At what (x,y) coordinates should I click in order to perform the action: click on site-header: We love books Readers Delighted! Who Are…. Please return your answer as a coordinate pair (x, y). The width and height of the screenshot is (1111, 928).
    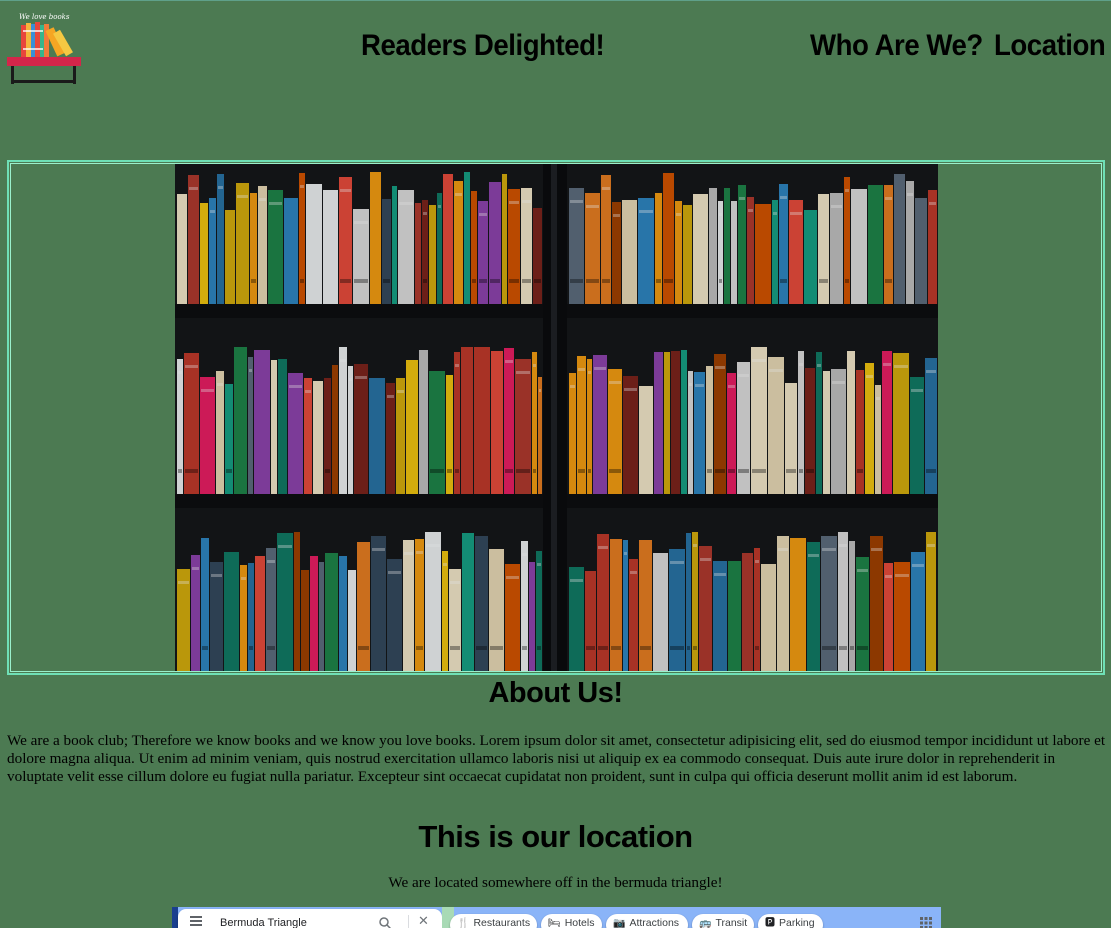
    Looking at the image, I should click on (555, 51).